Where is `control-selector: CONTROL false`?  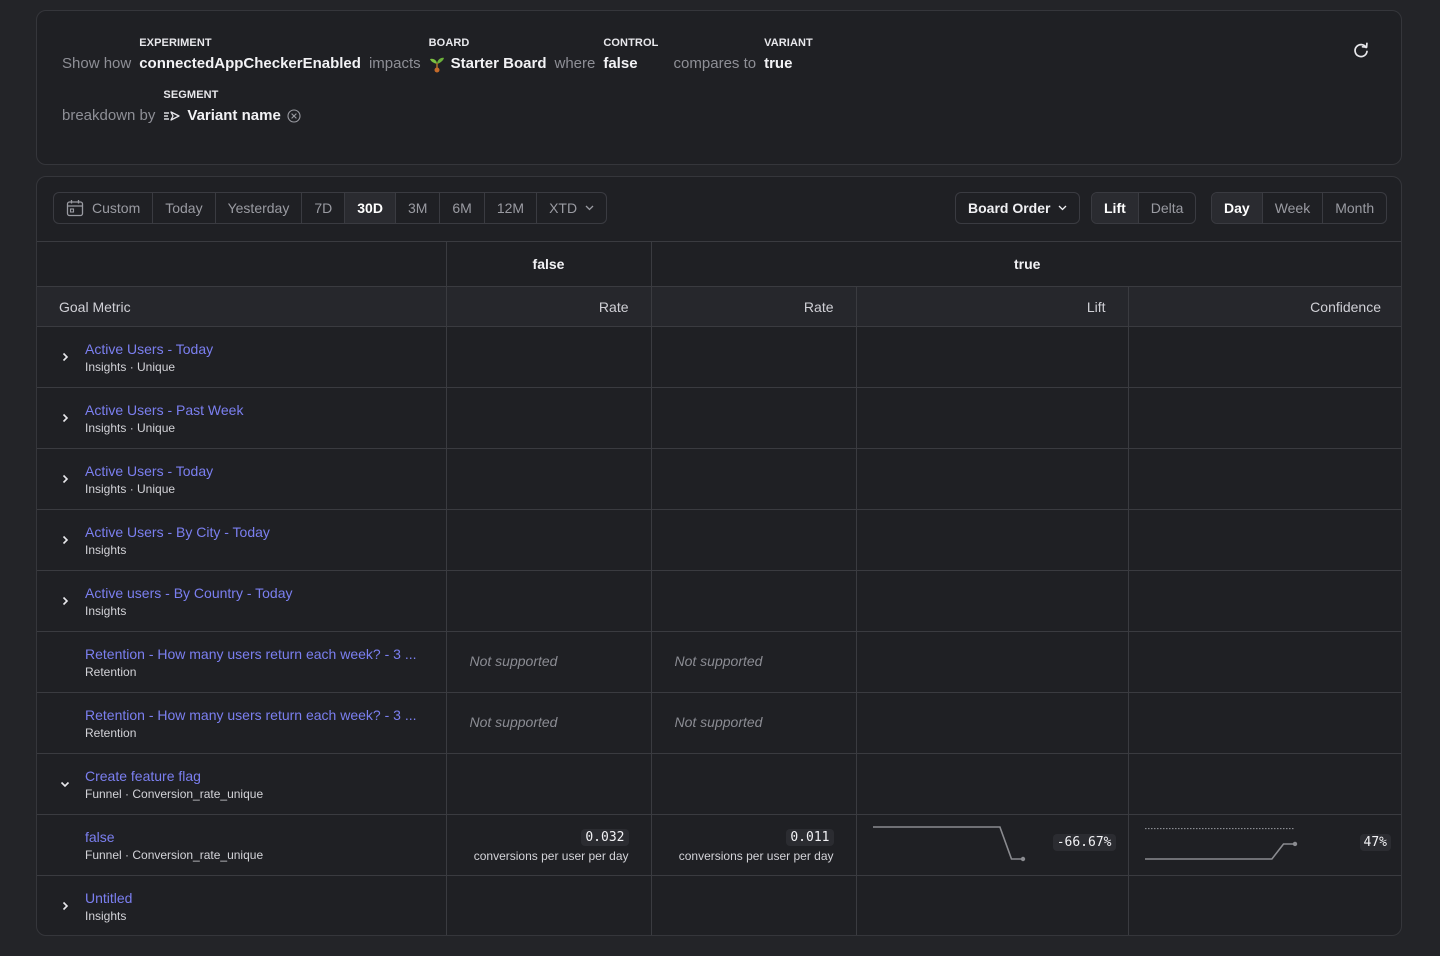
control-selector: CONTROL false is located at coordinates (634, 55).